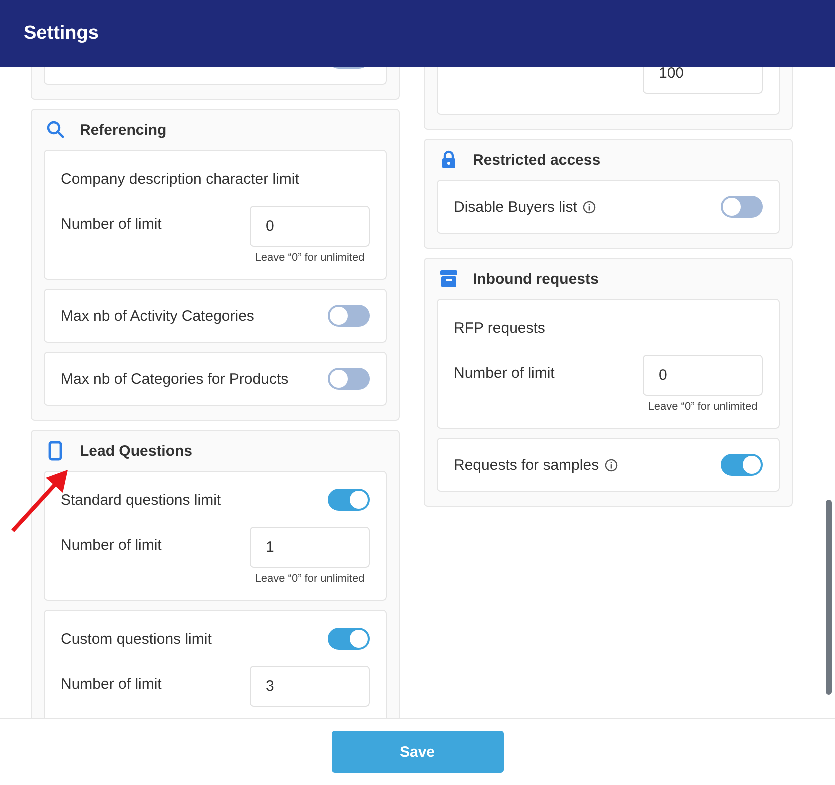  I want to click on section-title: Restricted access, so click(537, 160).